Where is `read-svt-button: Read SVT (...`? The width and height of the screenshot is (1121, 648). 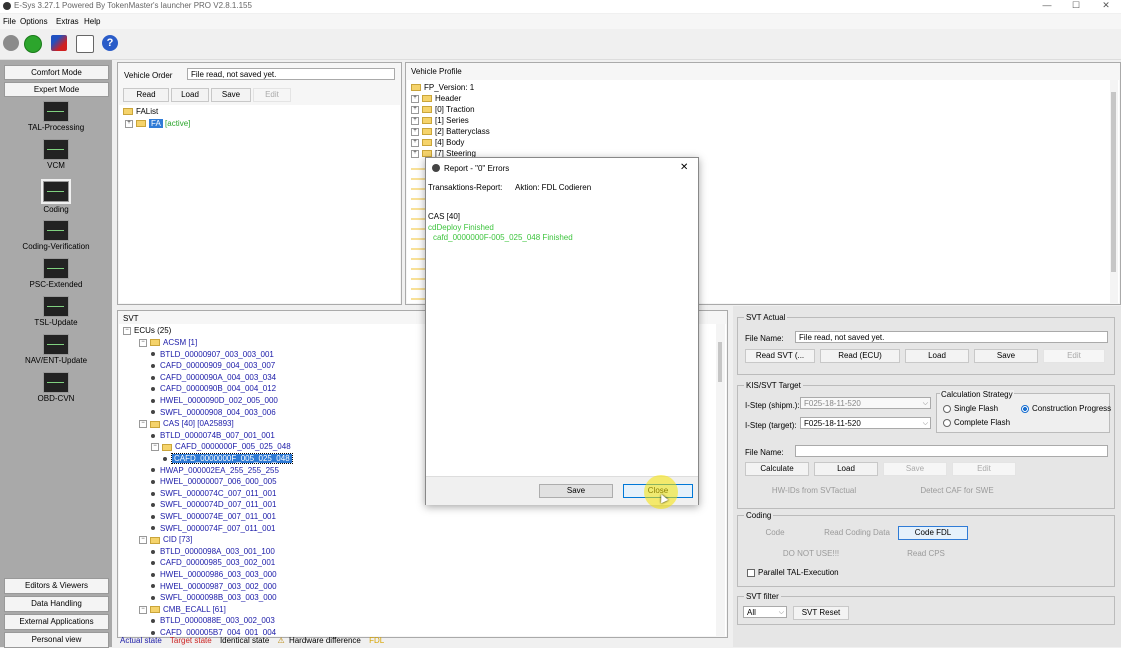 read-svt-button: Read SVT (... is located at coordinates (780, 356).